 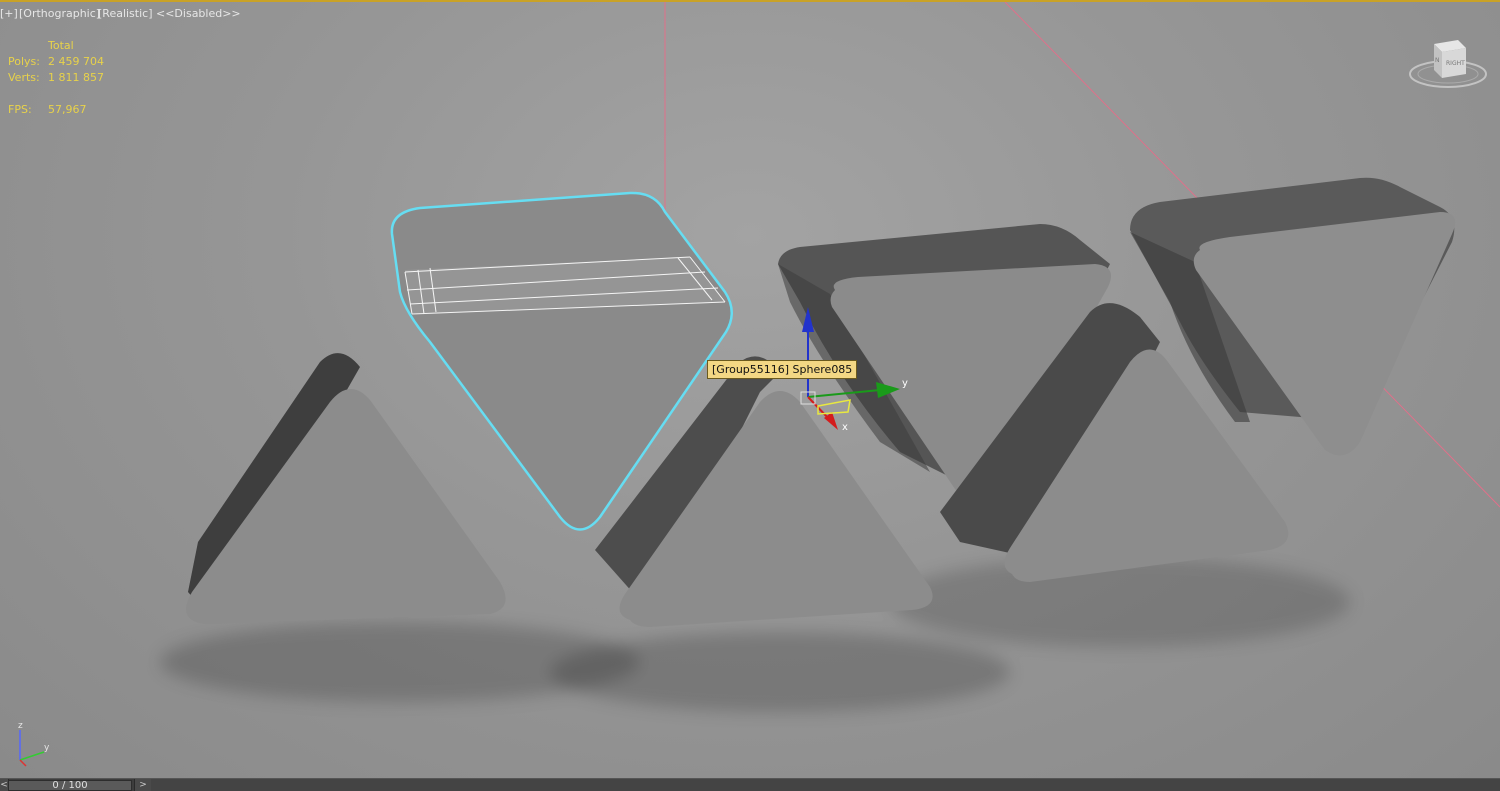 I want to click on tripod-y-label: y, so click(x=47, y=748).